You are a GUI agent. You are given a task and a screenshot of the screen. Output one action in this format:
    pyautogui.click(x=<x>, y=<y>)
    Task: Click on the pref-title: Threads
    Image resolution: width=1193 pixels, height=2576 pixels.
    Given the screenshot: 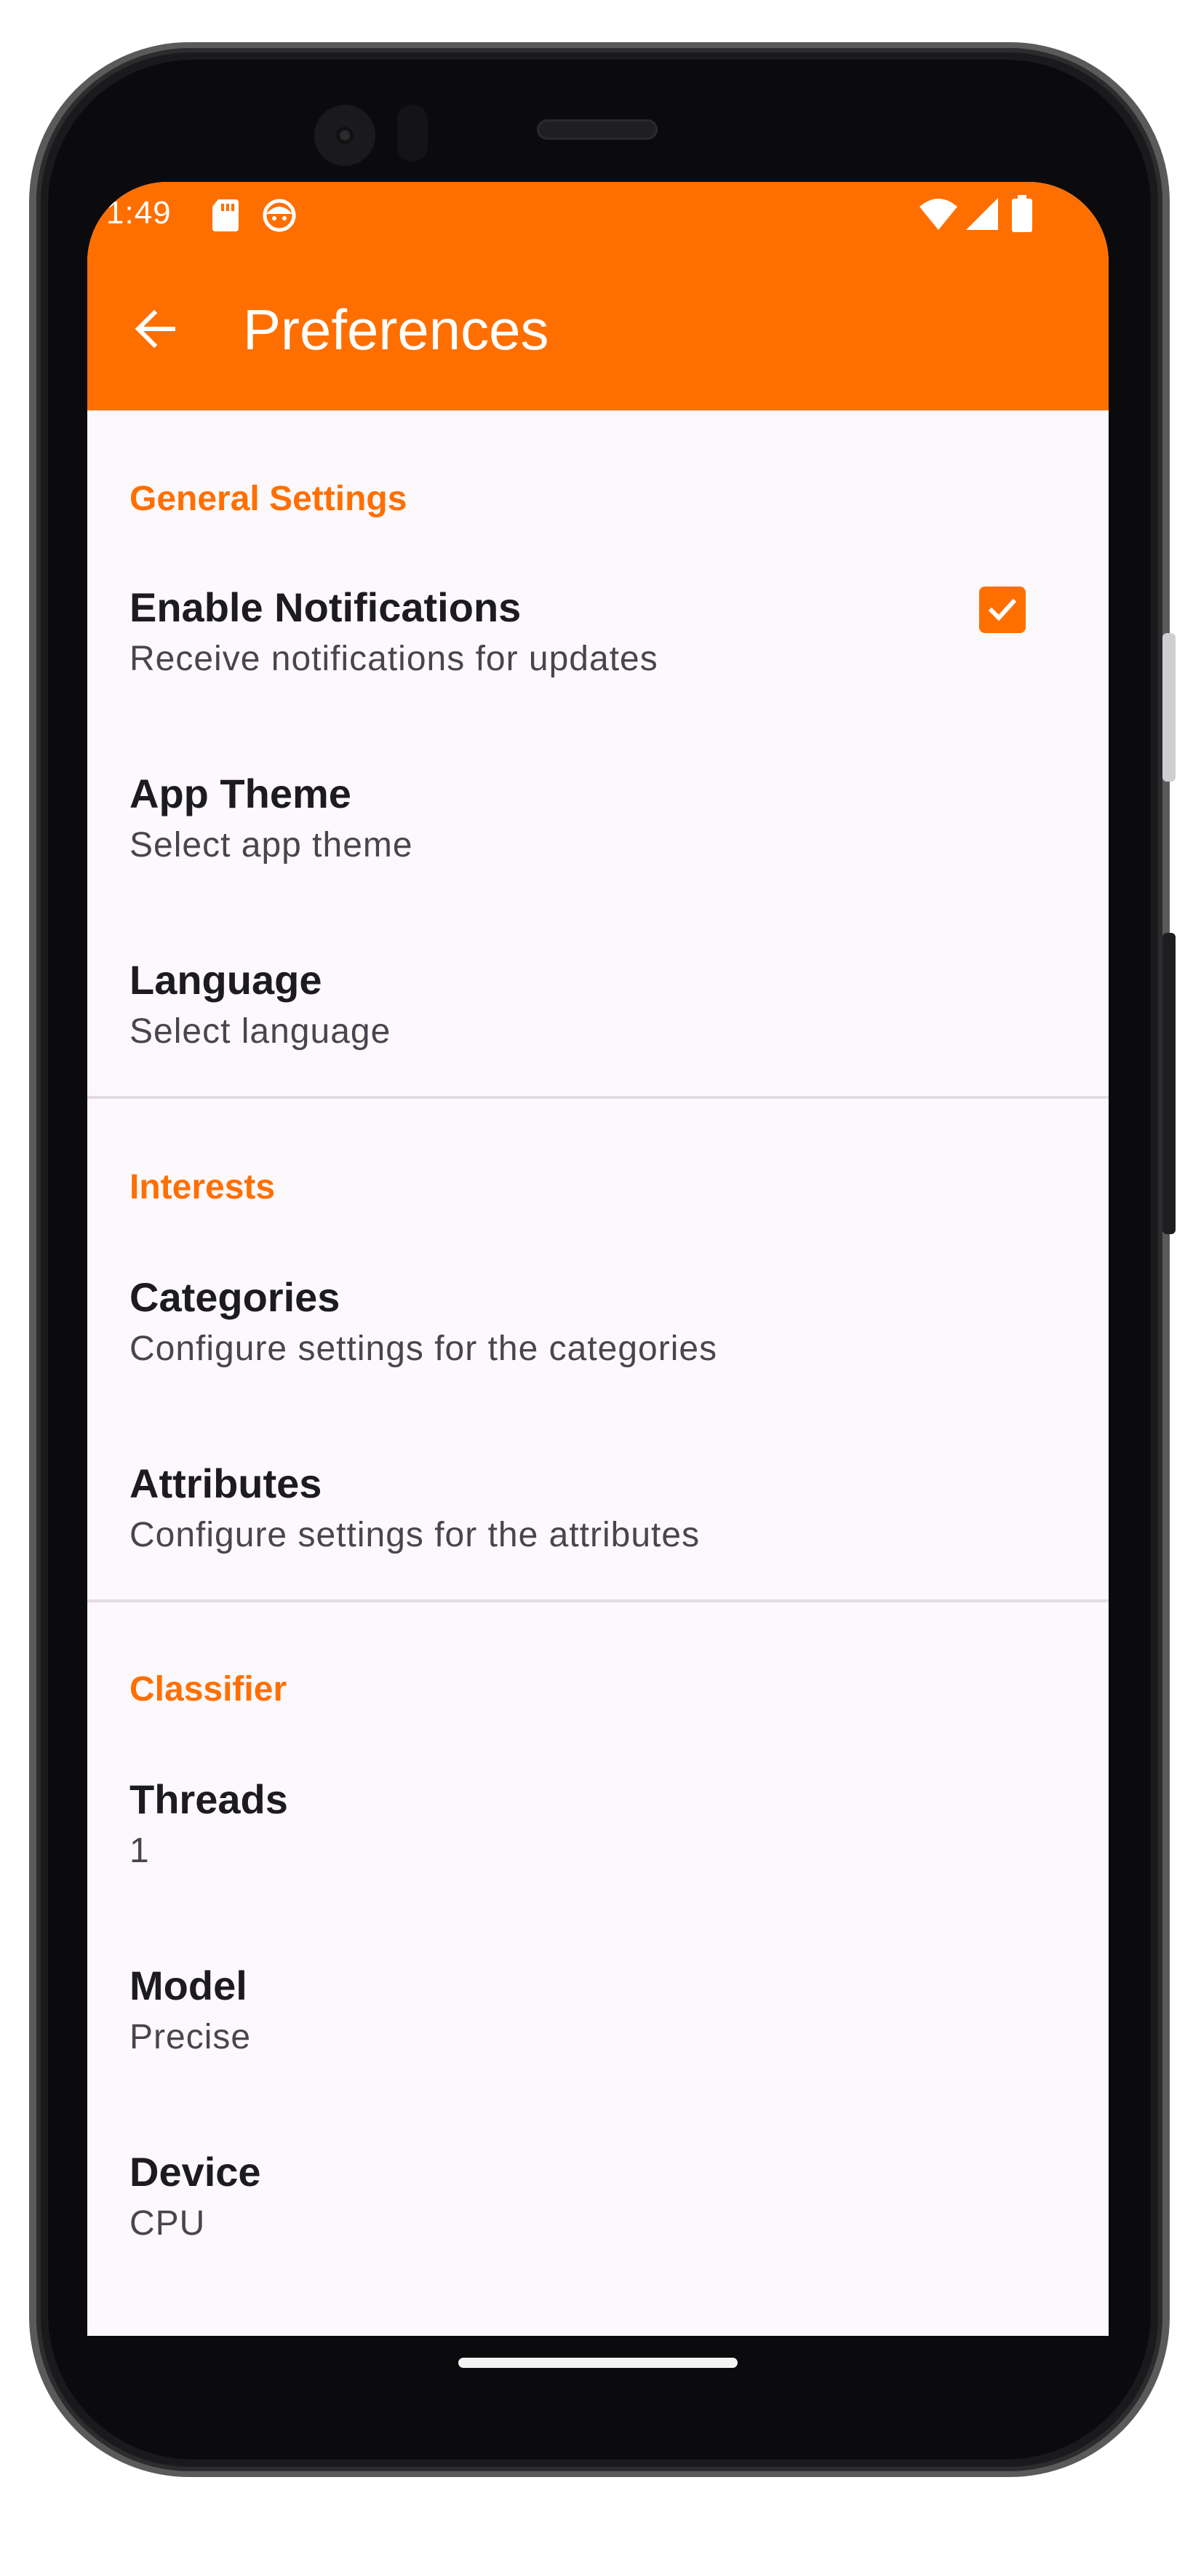 What is the action you would take?
    pyautogui.click(x=208, y=1799)
    